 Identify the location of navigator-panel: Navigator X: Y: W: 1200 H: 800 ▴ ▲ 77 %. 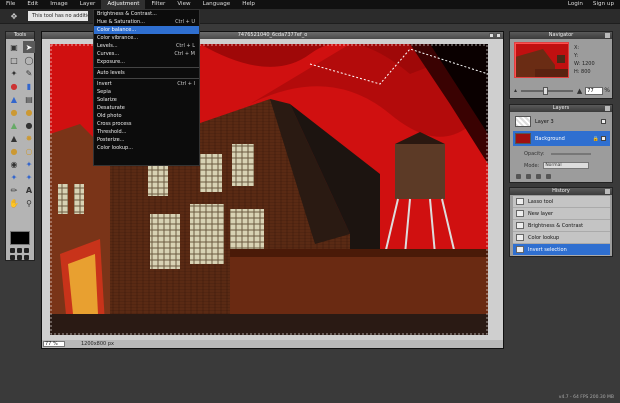
(561, 65).